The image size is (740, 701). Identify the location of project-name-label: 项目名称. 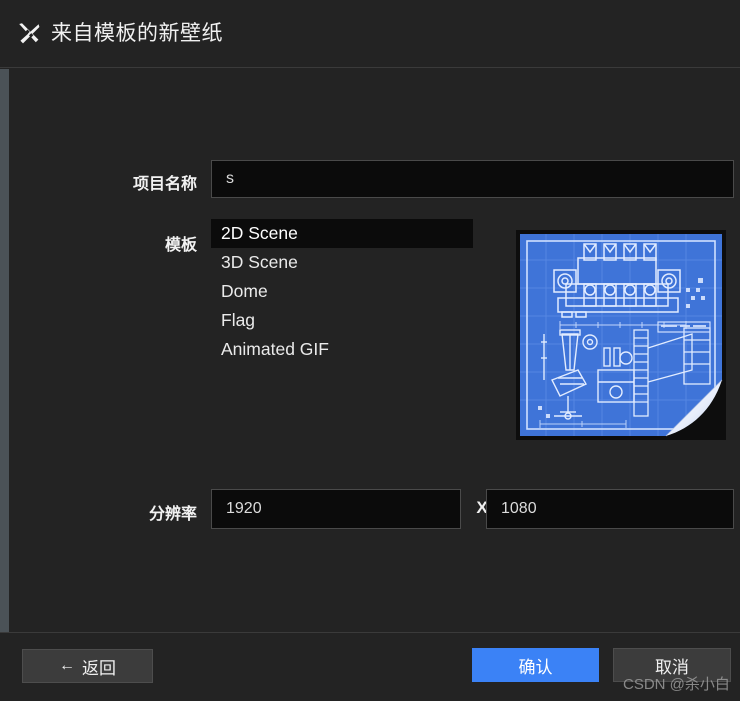
(164, 184).